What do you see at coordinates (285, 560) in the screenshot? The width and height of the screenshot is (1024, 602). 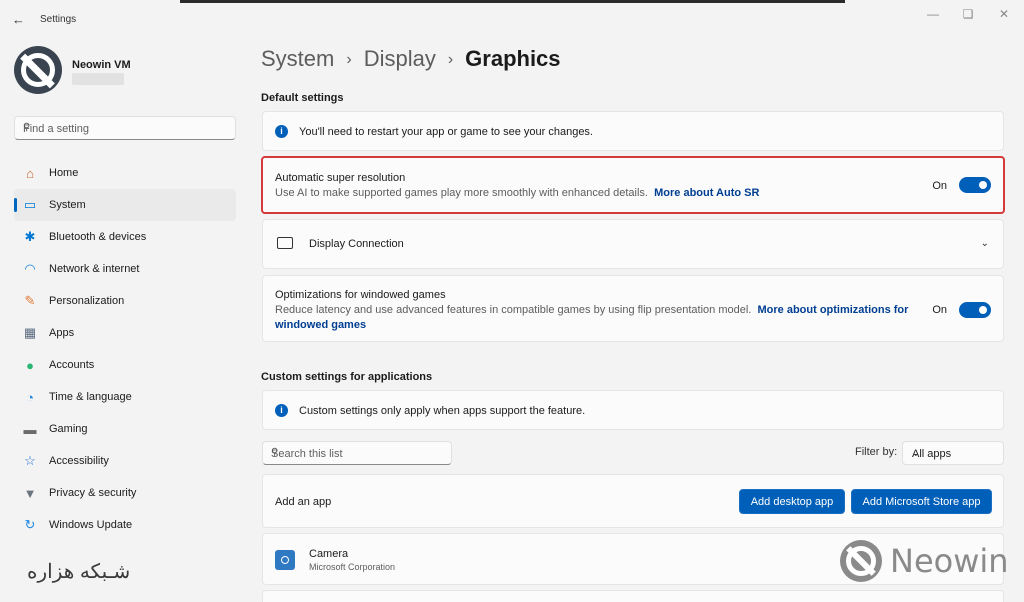 I see `camera-app-icon` at bounding box center [285, 560].